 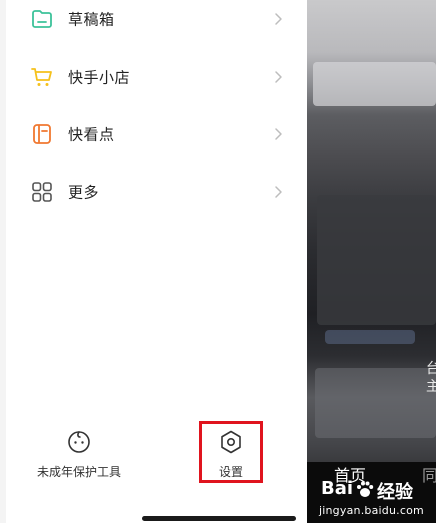 What do you see at coordinates (41, 77) in the screenshot?
I see `shopping-cart-icon` at bounding box center [41, 77].